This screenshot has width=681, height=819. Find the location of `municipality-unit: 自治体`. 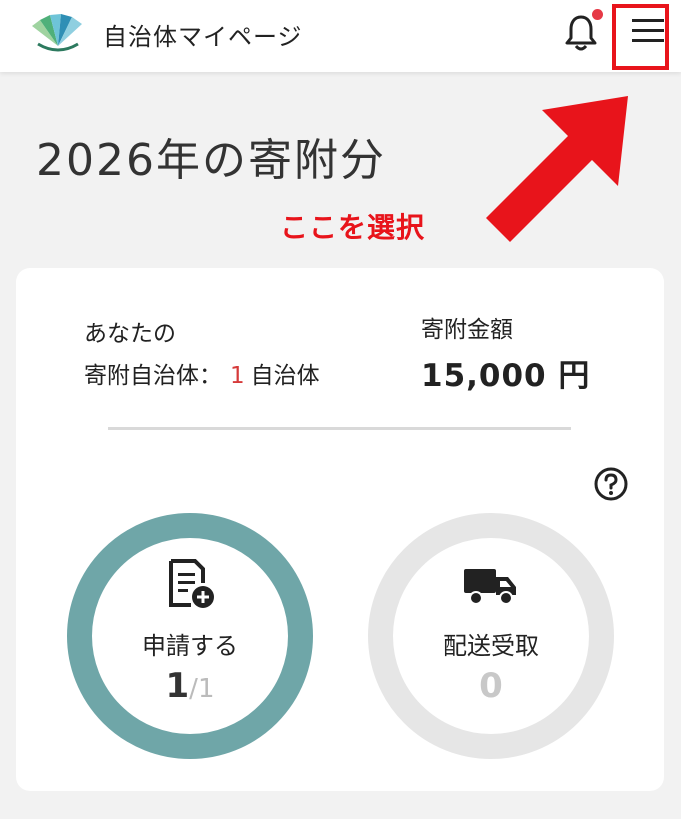

municipality-unit: 自治体 is located at coordinates (285, 376).